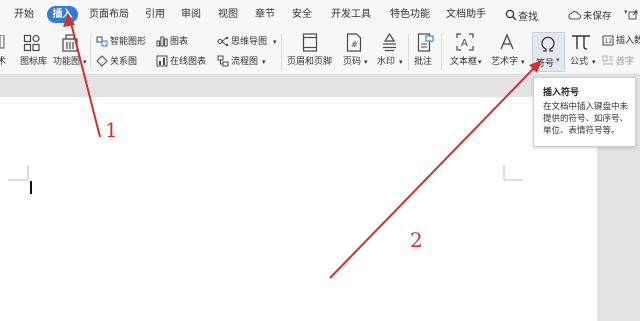 The height and width of the screenshot is (321, 640). Describe the element at coordinates (111, 130) in the screenshot. I see `annotation-label-1: 1` at that location.